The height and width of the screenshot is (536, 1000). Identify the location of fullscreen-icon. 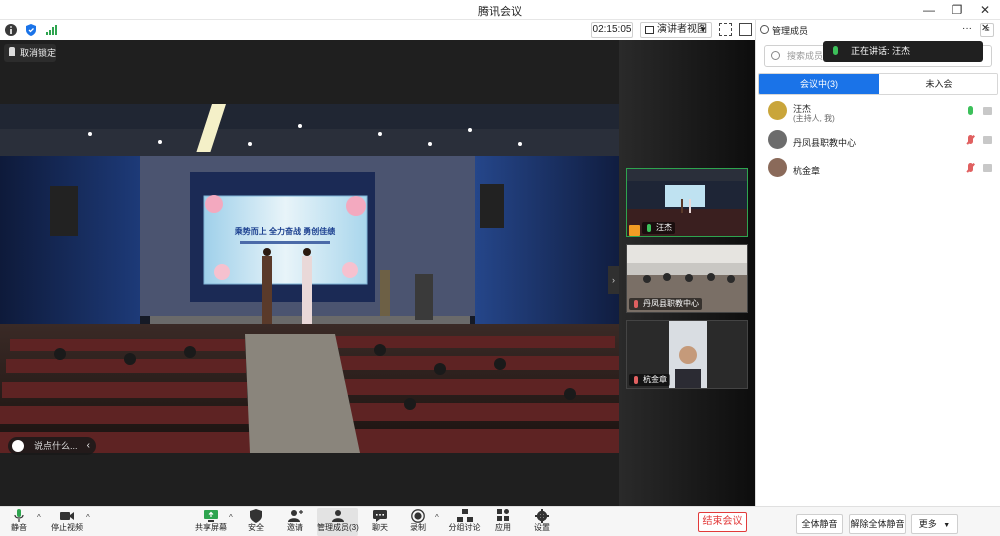
(725, 29).